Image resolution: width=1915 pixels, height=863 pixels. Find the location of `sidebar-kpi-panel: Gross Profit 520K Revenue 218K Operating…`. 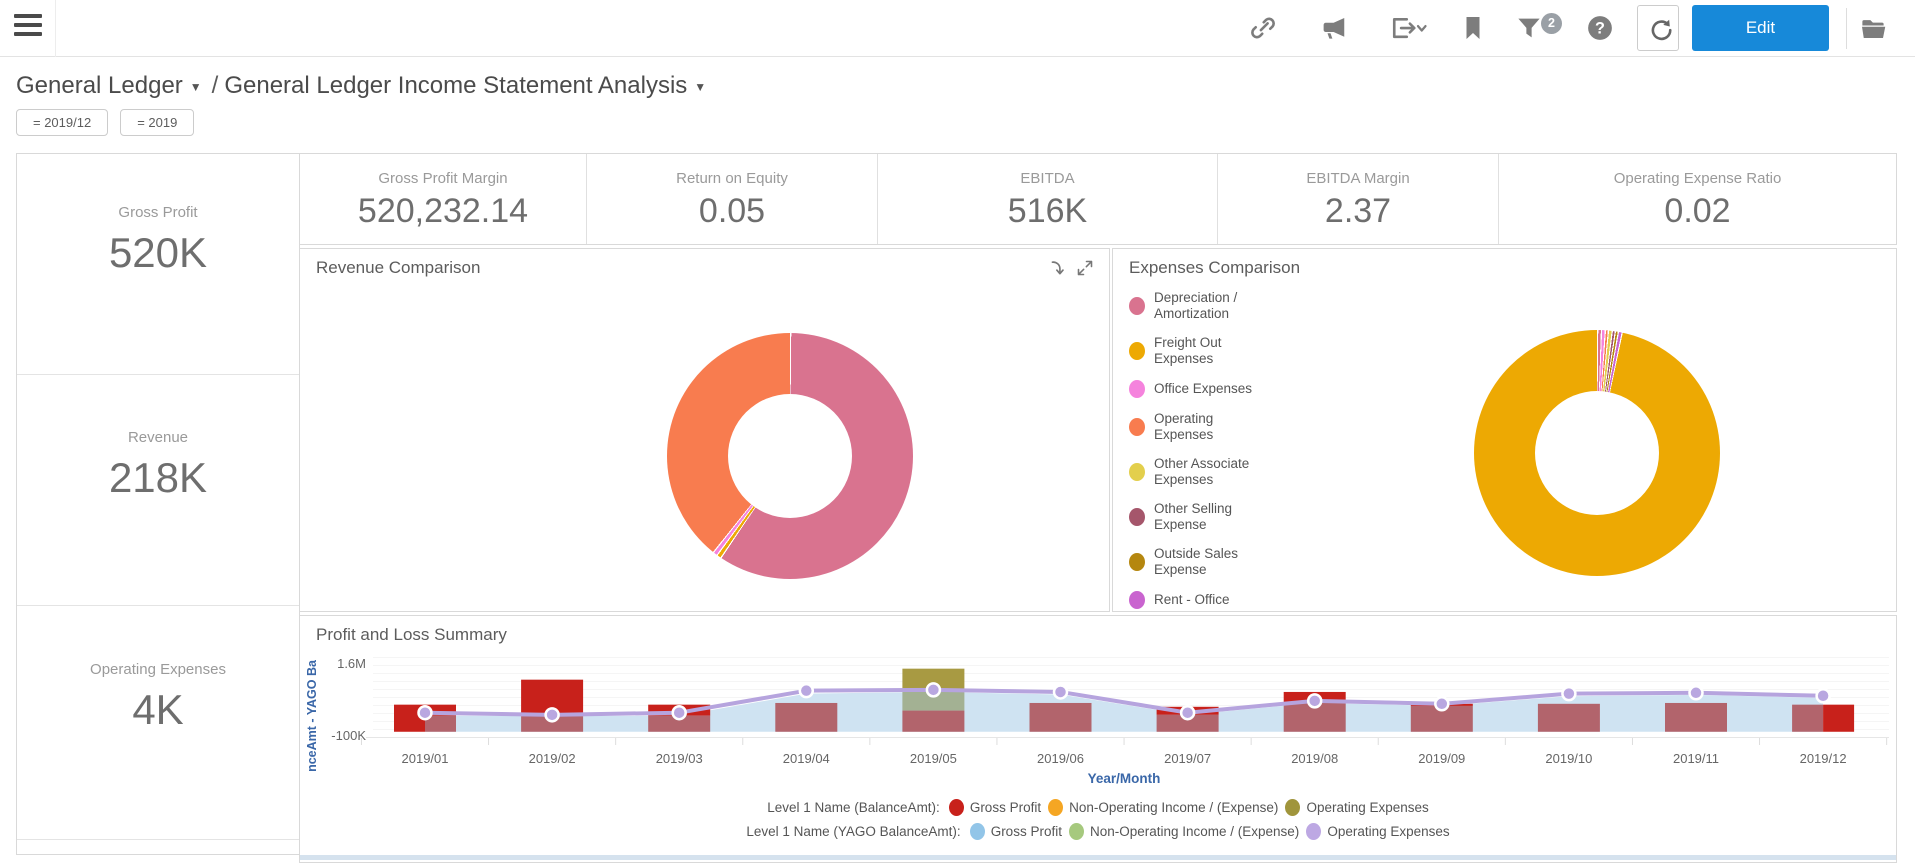

sidebar-kpi-panel: Gross Profit 520K Revenue 218K Operating… is located at coordinates (158, 504).